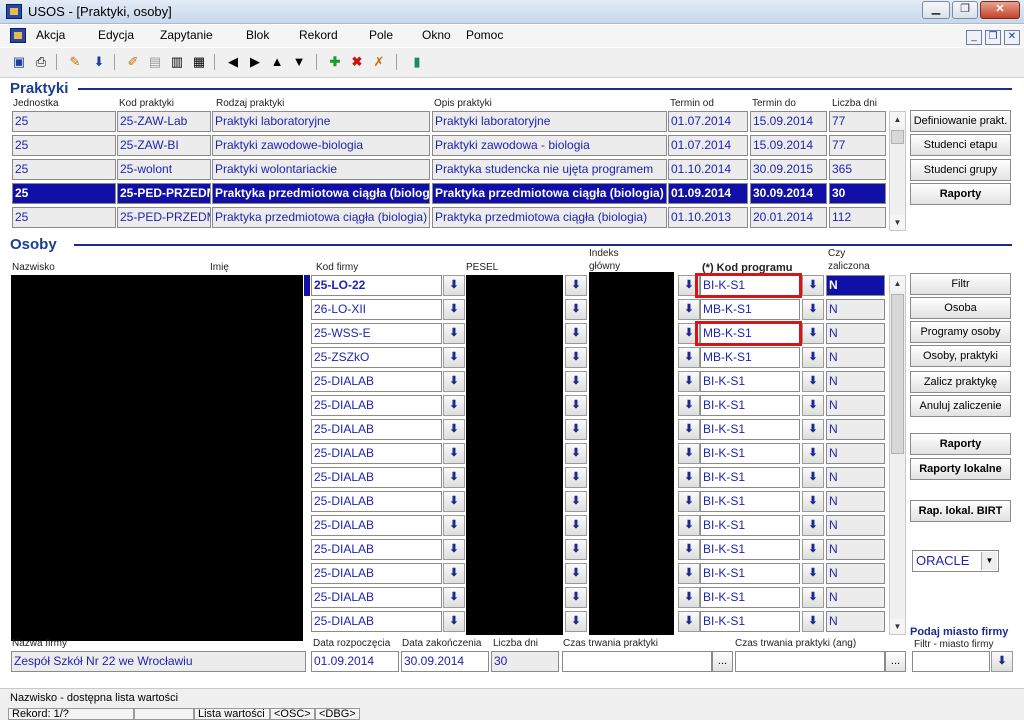 This screenshot has height=720, width=1024. I want to click on praktyki-cell-termin-od: 01.09.2014, so click(708, 193).